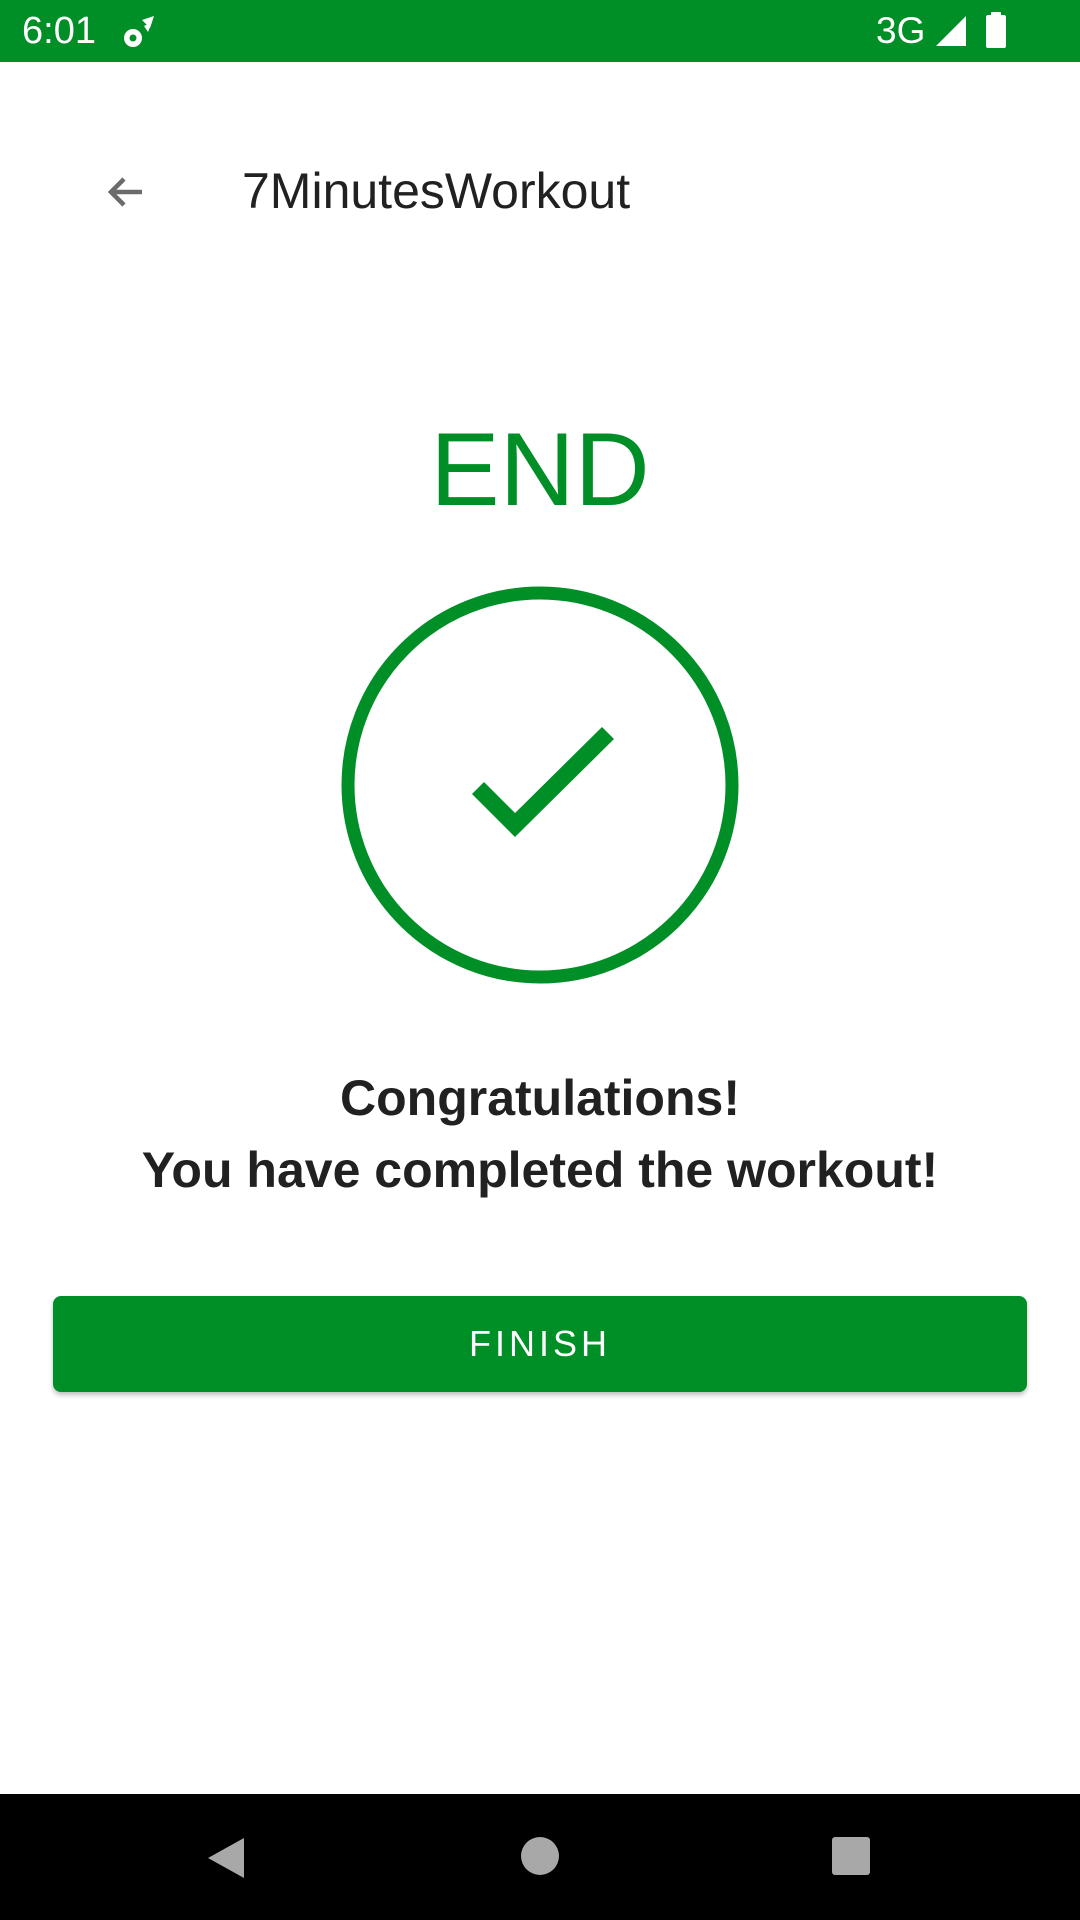 The height and width of the screenshot is (1920, 1080). What do you see at coordinates (996, 30) in the screenshot?
I see `battery-icon` at bounding box center [996, 30].